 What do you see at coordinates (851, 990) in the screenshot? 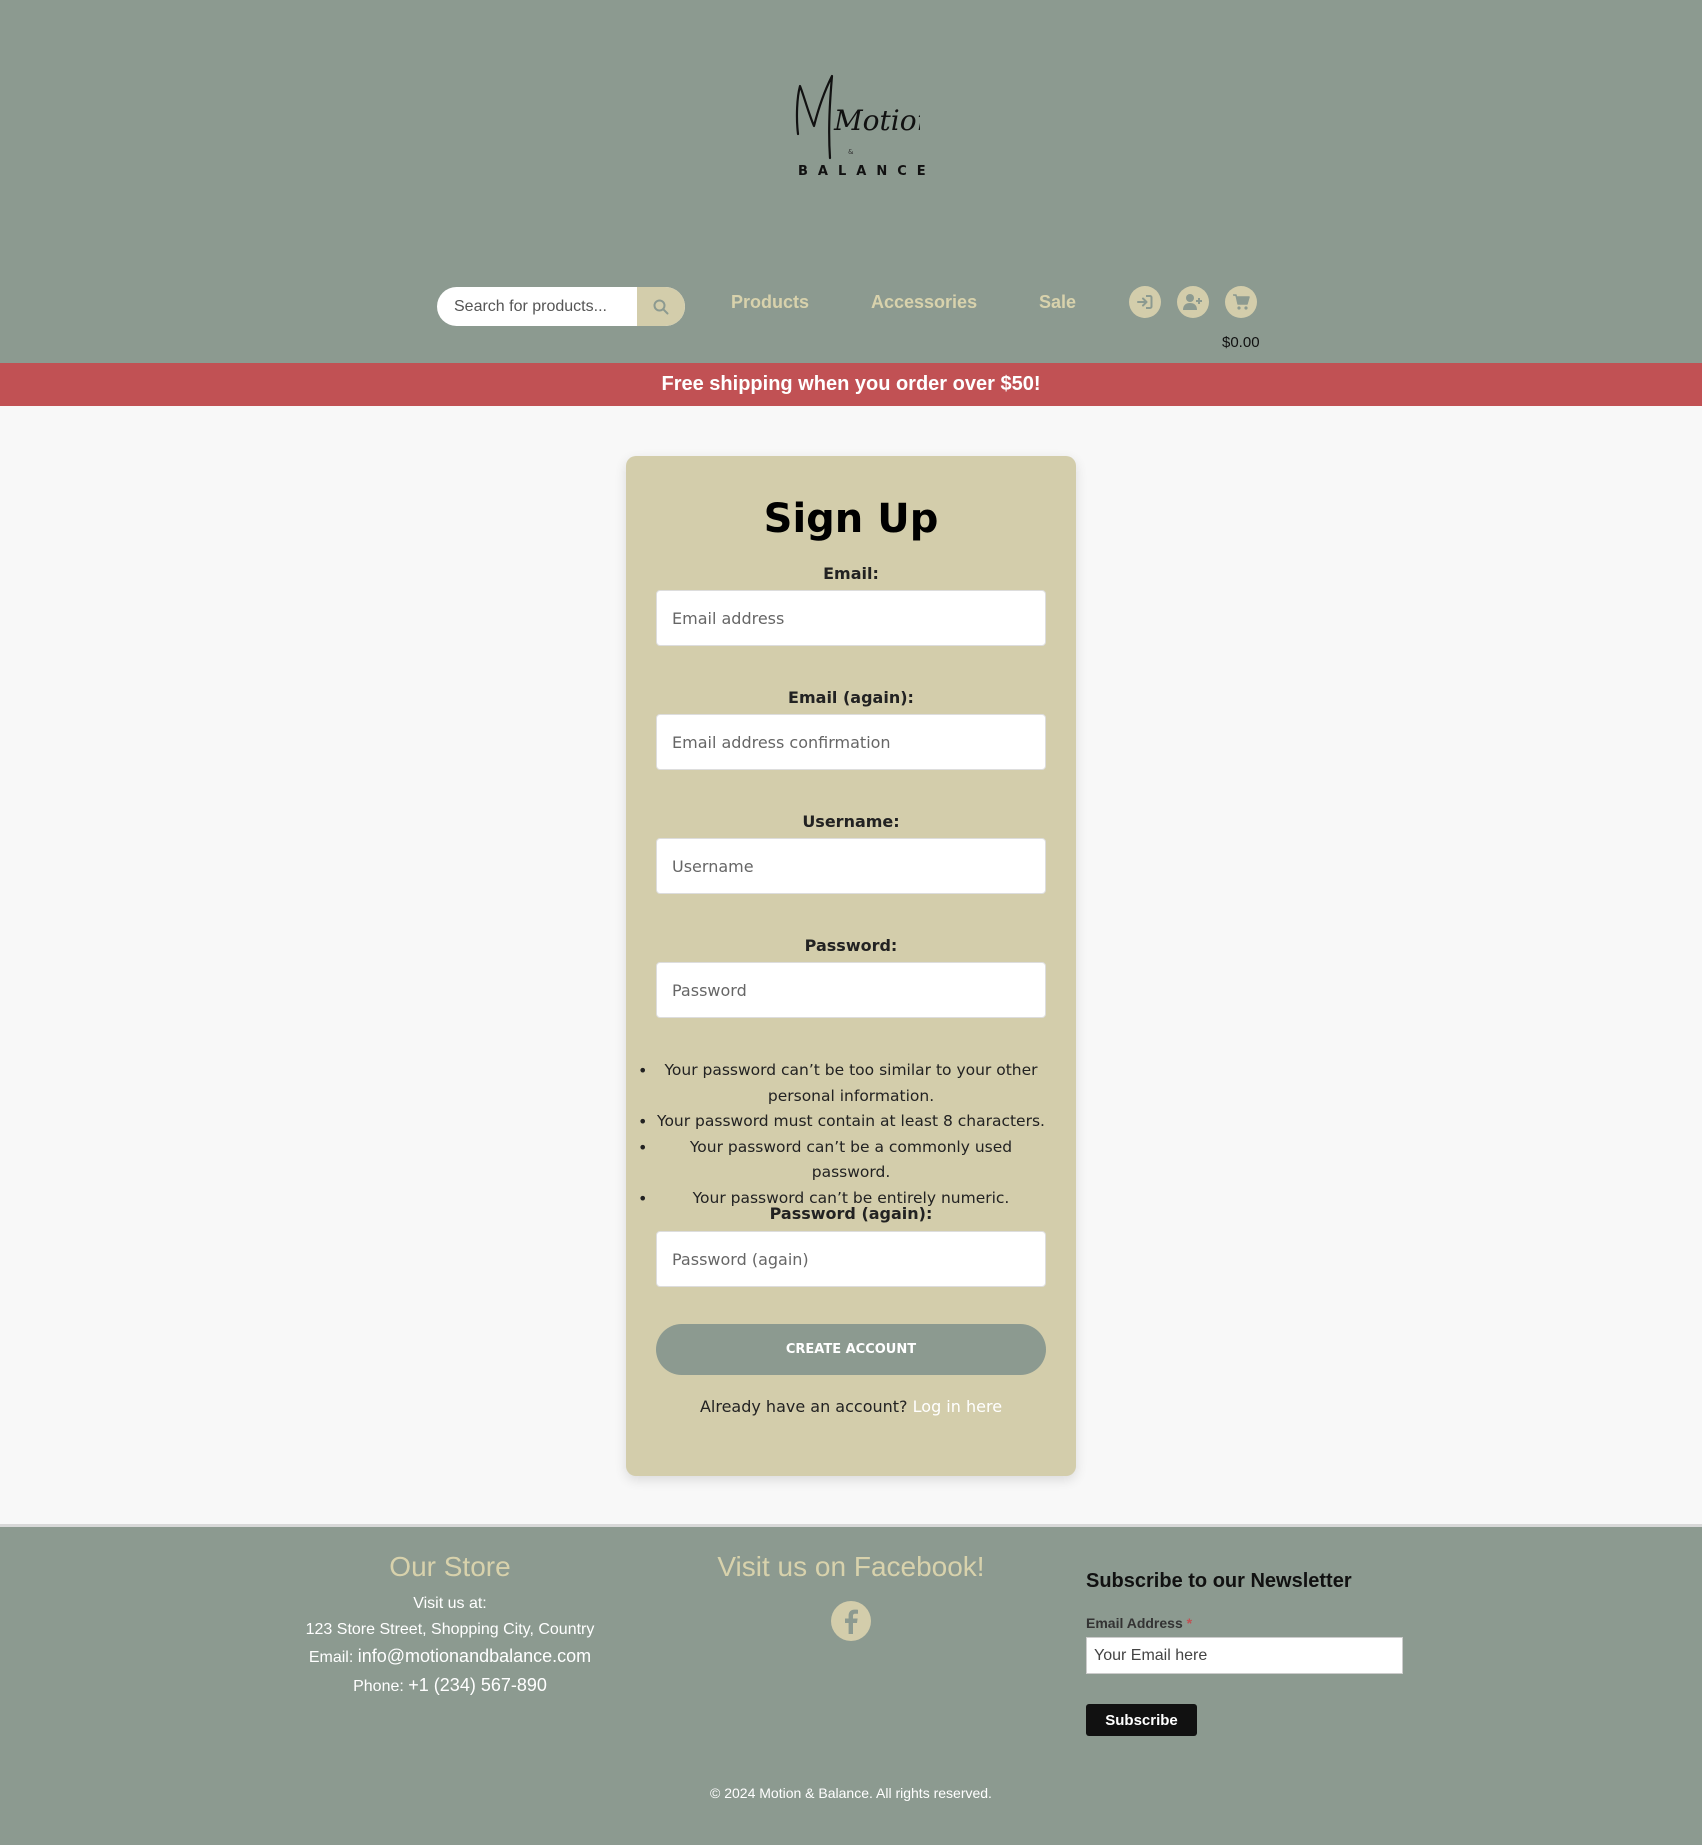
I see `password-field` at bounding box center [851, 990].